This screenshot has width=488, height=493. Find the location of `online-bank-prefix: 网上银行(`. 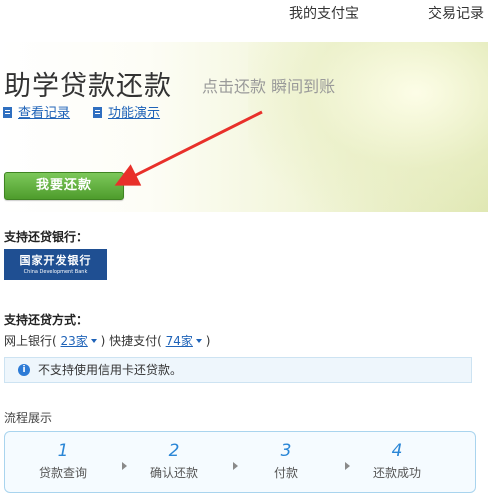

online-bank-prefix: 网上银行( is located at coordinates (30, 341).